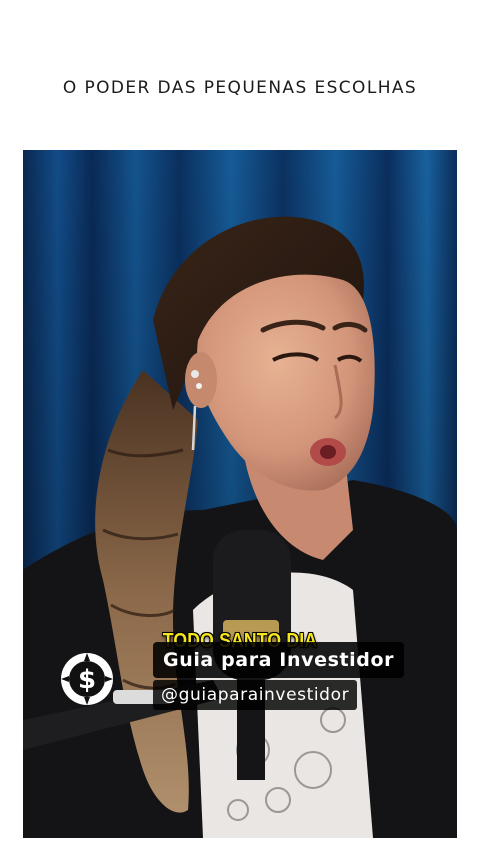  What do you see at coordinates (255, 695) in the screenshot?
I see `channel-handle: @guiaparainvestidor` at bounding box center [255, 695].